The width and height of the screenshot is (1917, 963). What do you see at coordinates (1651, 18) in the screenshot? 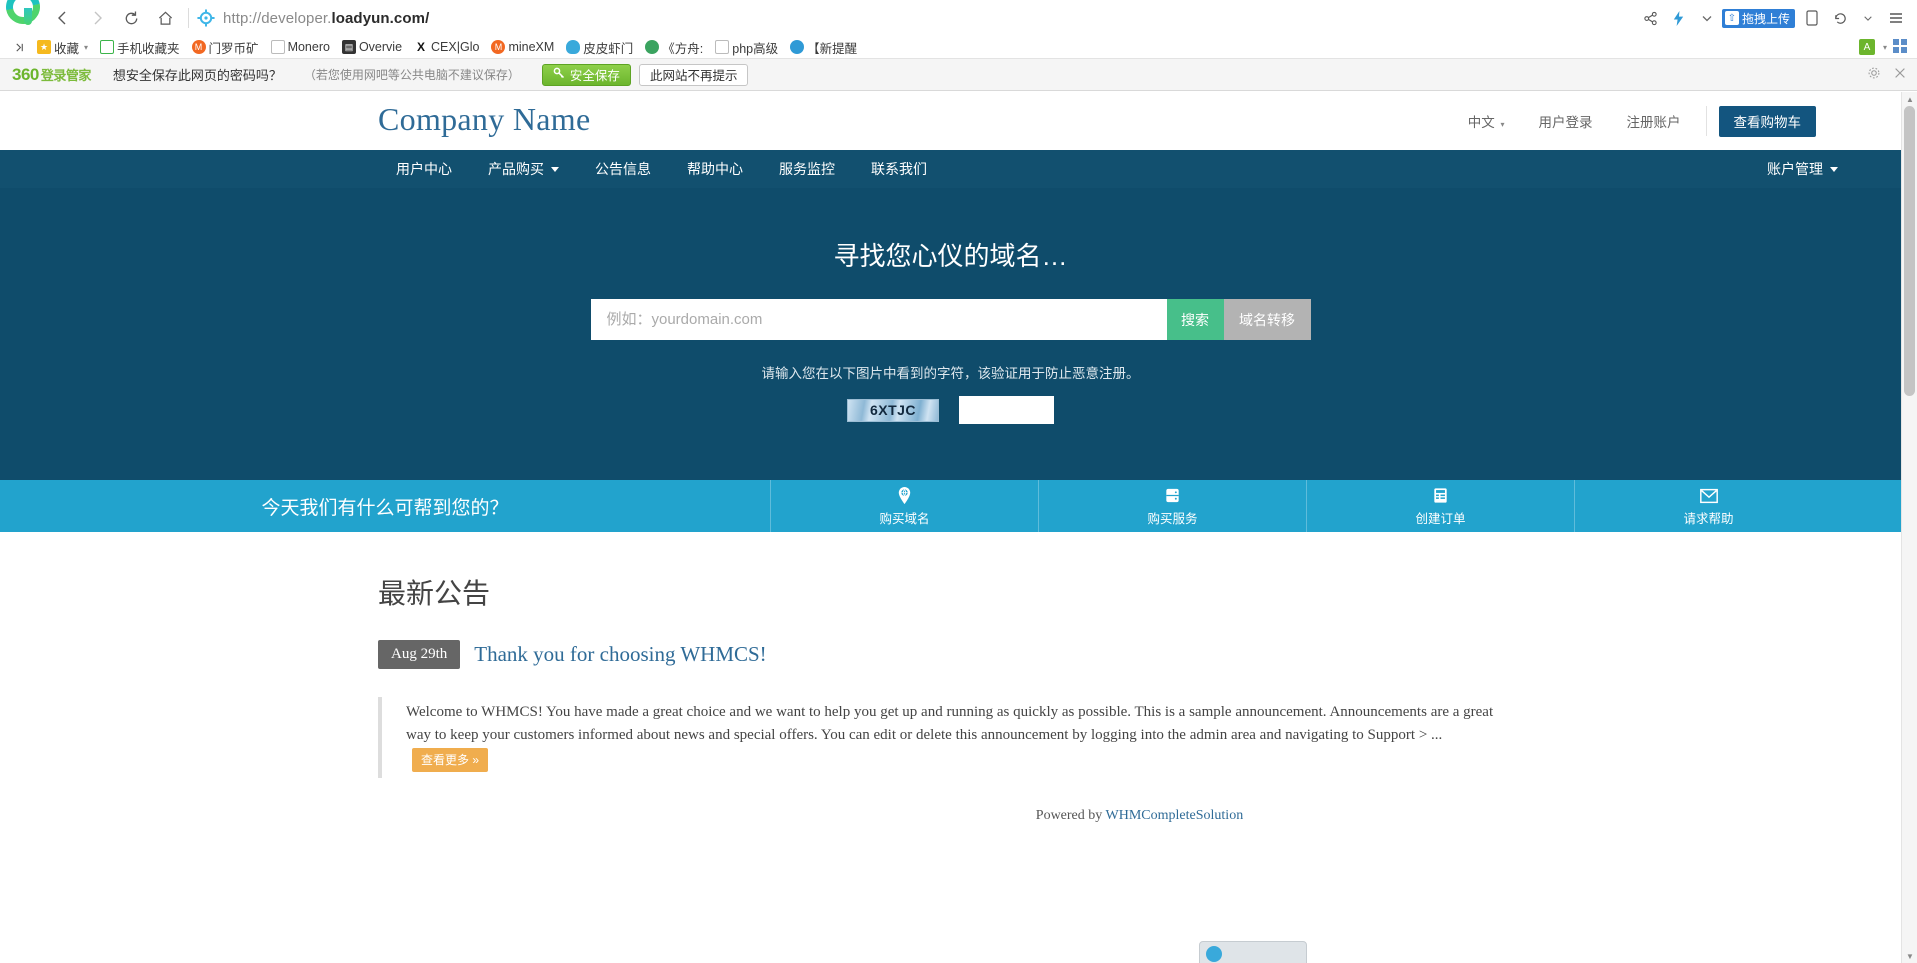
I see `share-icon` at bounding box center [1651, 18].